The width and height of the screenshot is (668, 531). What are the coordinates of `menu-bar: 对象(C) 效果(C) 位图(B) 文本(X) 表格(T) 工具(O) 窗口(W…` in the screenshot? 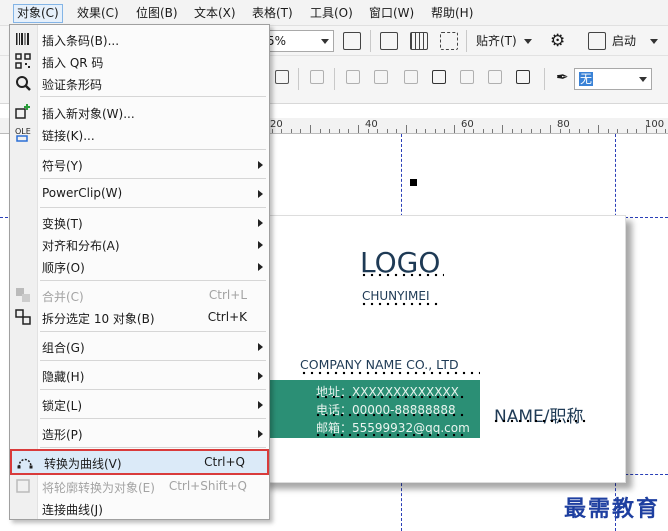 It's located at (334, 13).